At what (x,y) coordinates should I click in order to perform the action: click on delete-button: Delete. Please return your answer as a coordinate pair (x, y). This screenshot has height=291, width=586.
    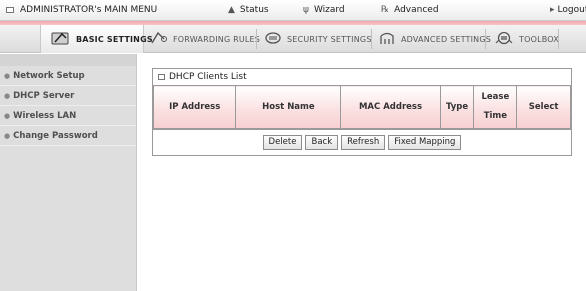
    Looking at the image, I should click on (282, 142).